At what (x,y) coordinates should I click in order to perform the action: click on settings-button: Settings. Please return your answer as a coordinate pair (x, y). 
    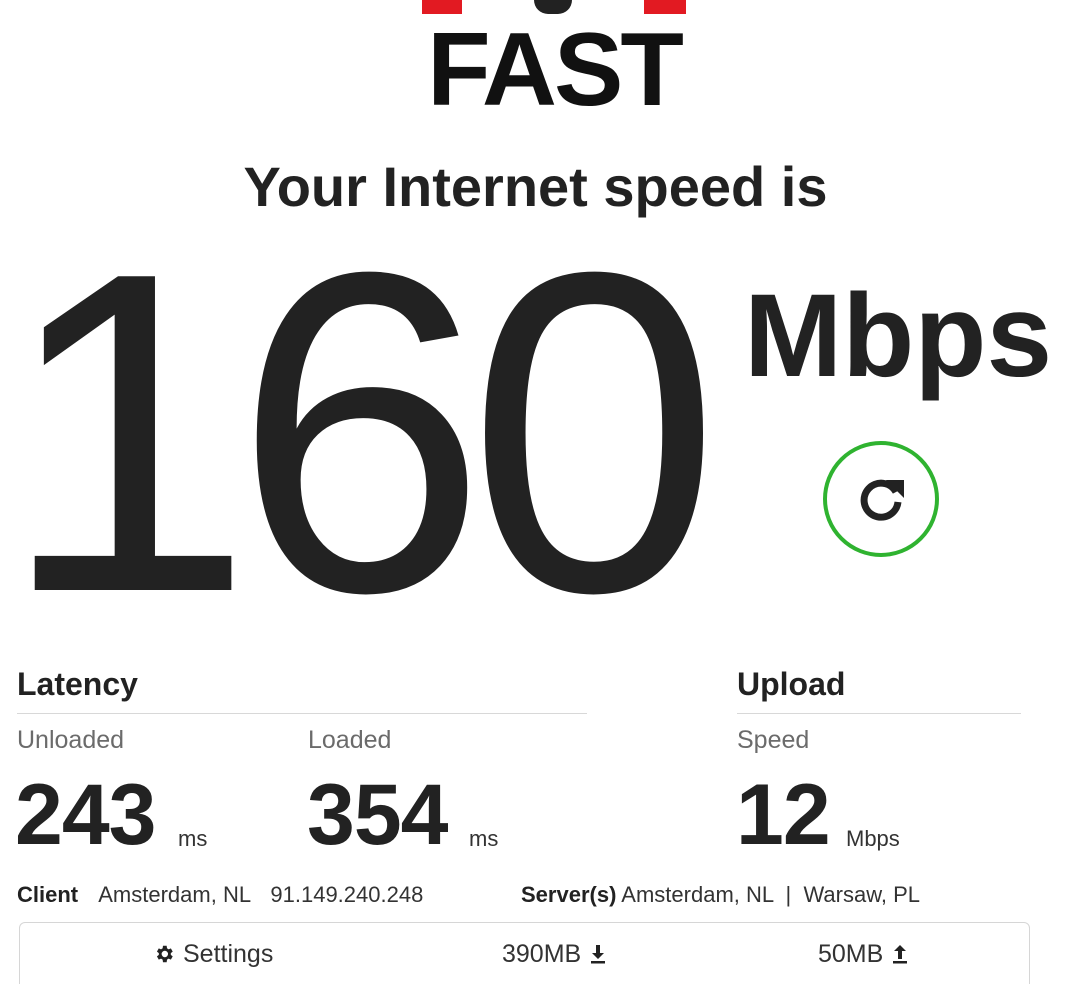
    Looking at the image, I should click on (213, 954).